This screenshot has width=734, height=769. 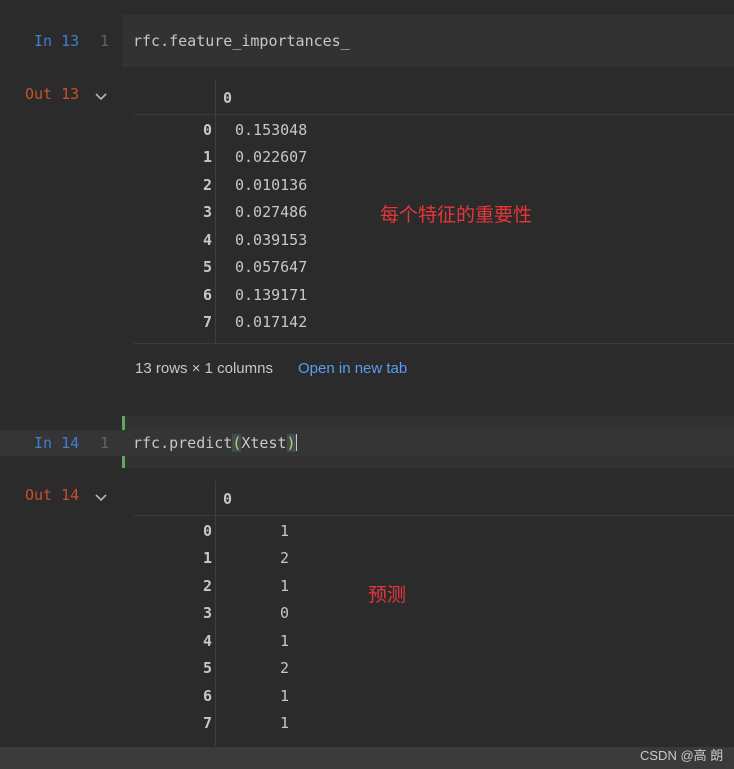 I want to click on row-value: 0.010136, so click(x=271, y=185).